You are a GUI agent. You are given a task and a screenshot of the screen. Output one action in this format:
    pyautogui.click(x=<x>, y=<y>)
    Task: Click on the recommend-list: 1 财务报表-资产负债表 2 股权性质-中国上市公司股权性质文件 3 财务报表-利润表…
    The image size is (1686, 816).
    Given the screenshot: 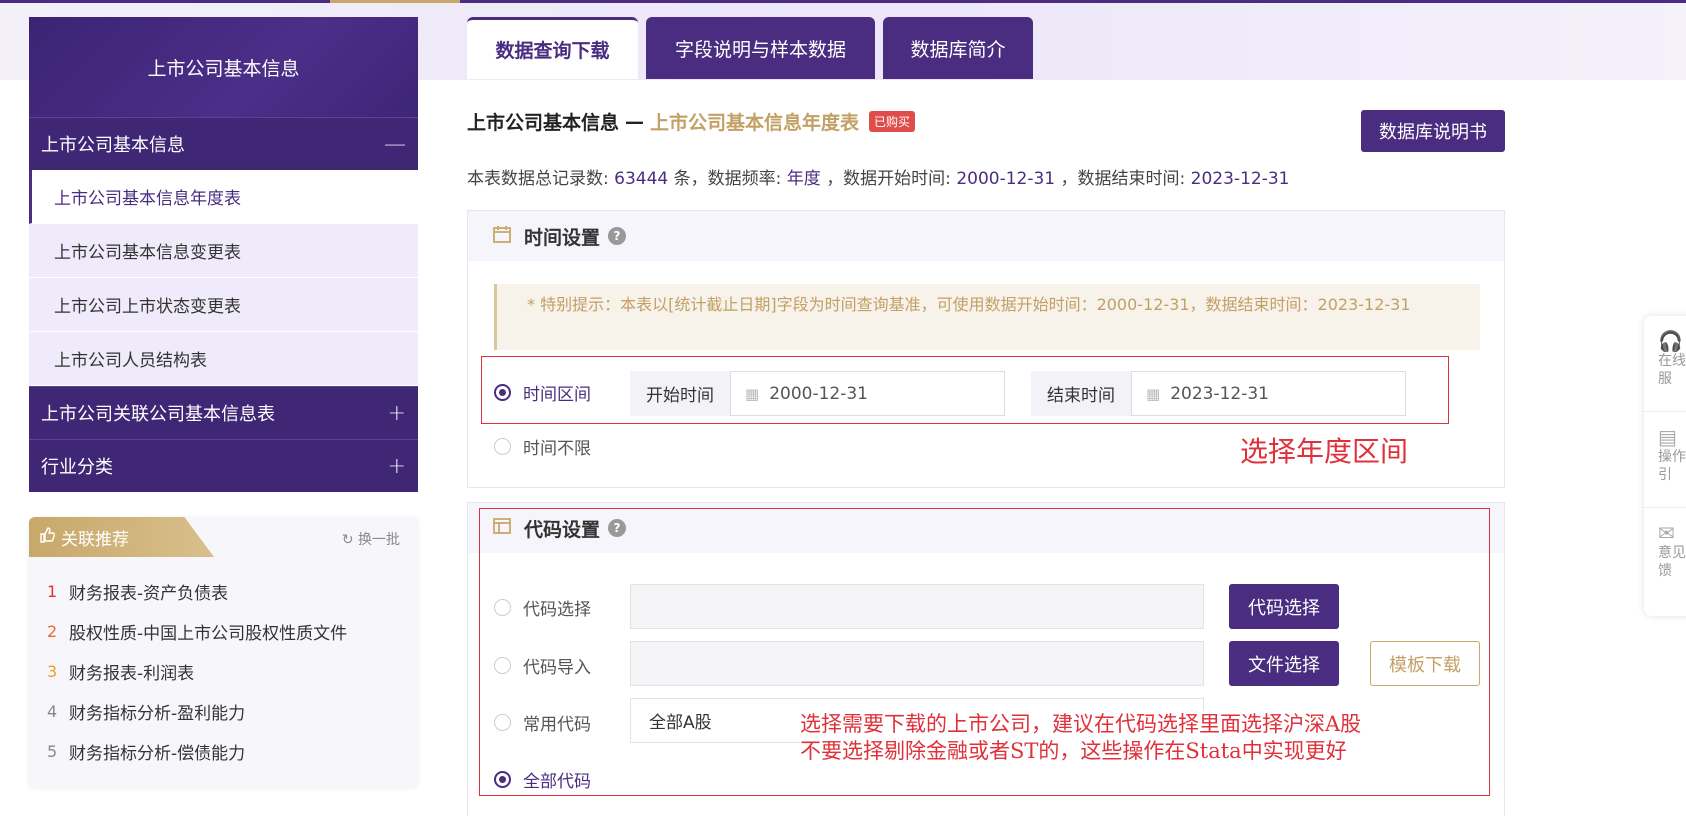 What is the action you would take?
    pyautogui.click(x=223, y=664)
    